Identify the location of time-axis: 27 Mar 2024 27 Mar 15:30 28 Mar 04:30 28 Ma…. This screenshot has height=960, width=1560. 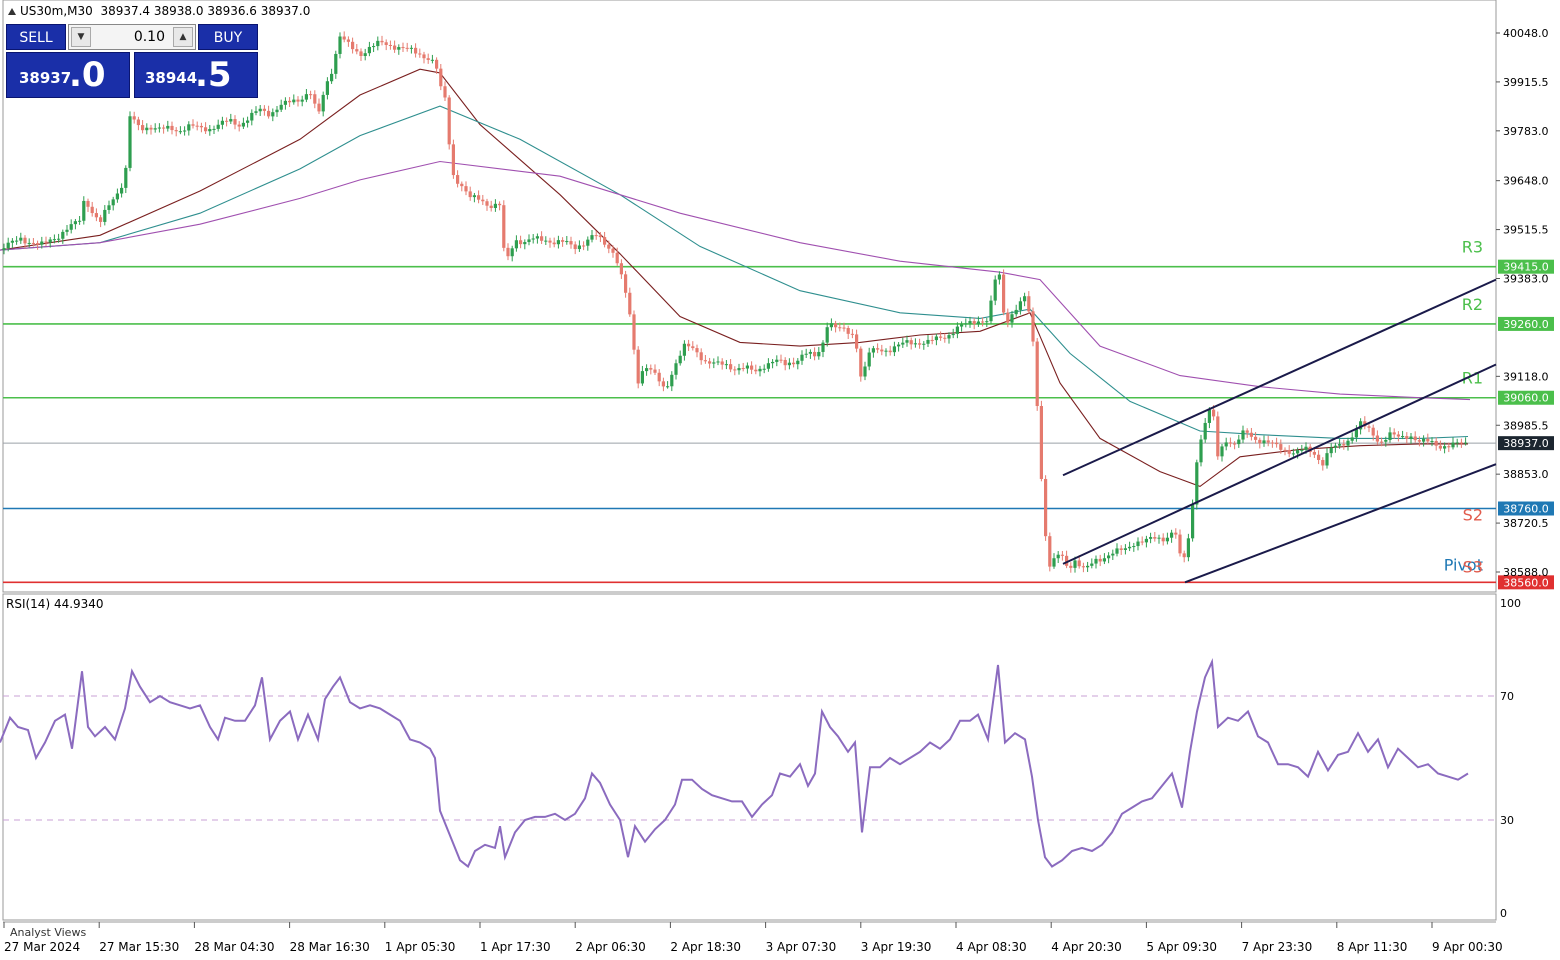
(753, 938).